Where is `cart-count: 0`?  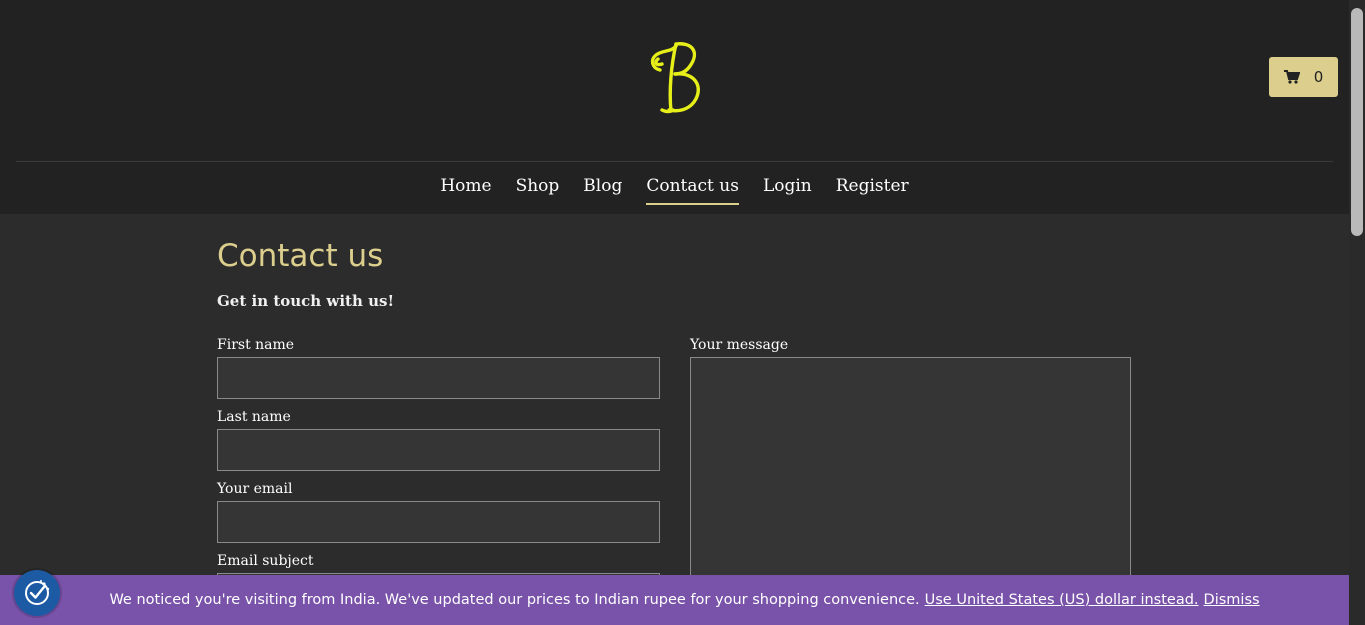
cart-count: 0 is located at coordinates (1318, 77).